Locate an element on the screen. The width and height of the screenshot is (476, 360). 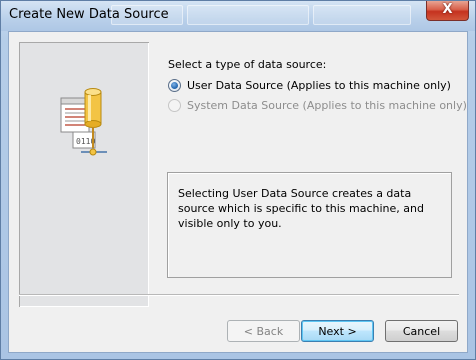
back-button-label: < Back is located at coordinates (263, 331).